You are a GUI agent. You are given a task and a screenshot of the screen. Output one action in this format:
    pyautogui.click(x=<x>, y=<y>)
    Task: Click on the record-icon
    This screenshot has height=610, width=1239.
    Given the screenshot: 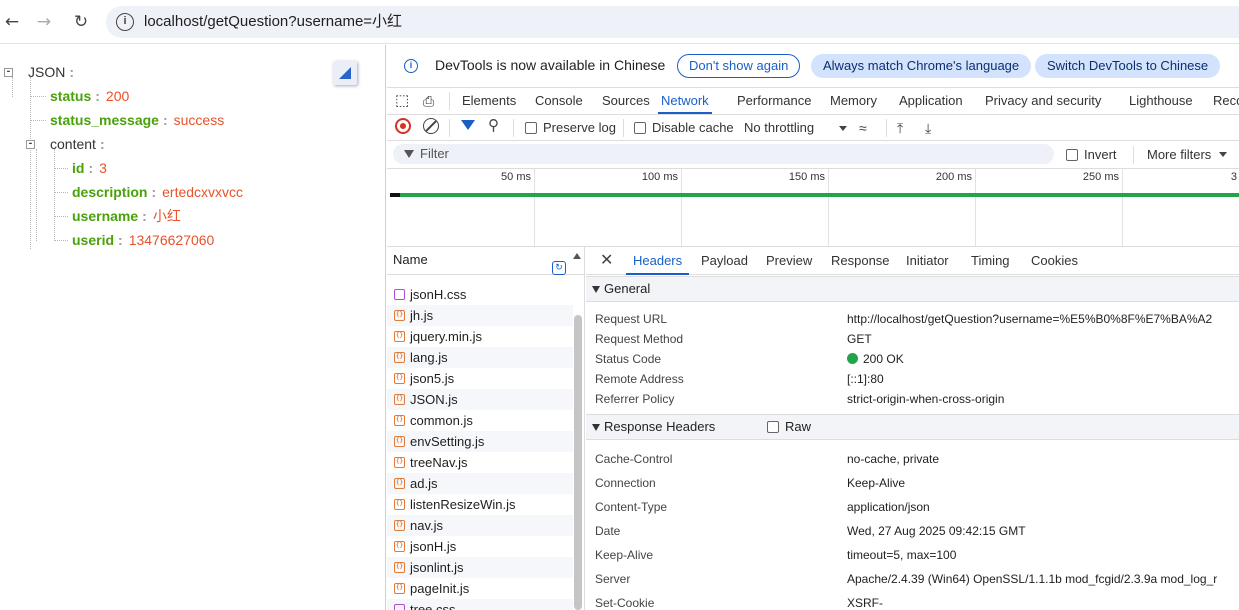 What is the action you would take?
    pyautogui.click(x=403, y=126)
    